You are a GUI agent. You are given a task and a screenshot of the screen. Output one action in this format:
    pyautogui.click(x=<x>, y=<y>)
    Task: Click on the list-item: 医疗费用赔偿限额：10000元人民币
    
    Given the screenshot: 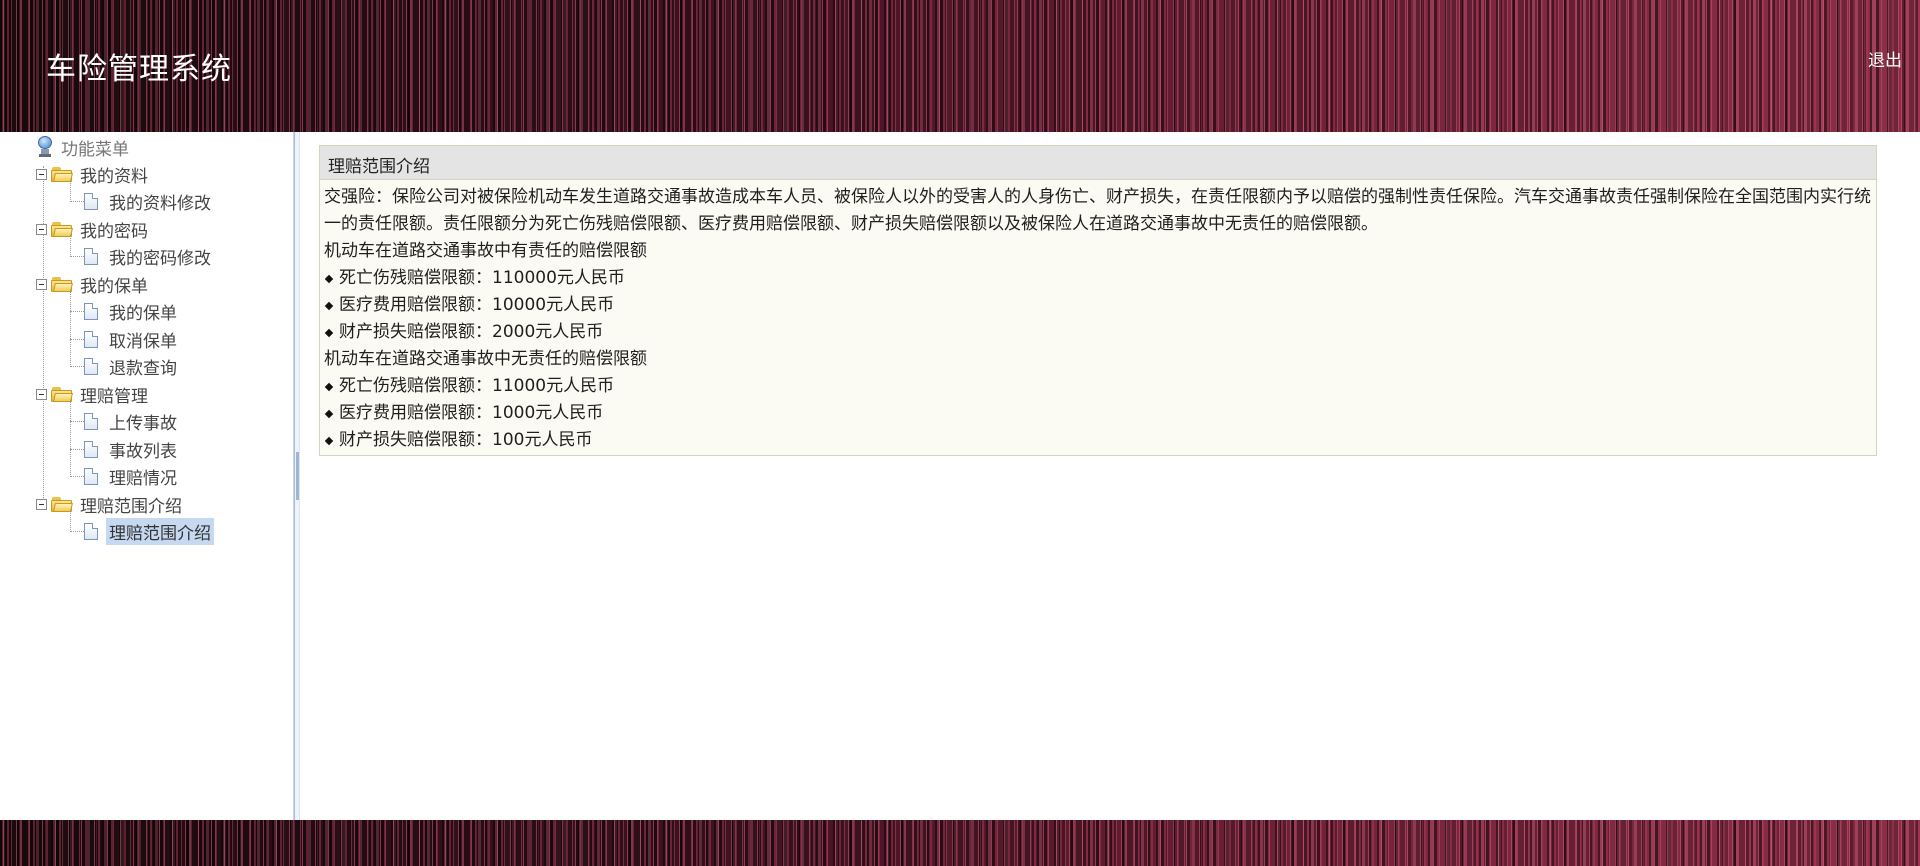 What is the action you would take?
    pyautogui.click(x=1098, y=305)
    